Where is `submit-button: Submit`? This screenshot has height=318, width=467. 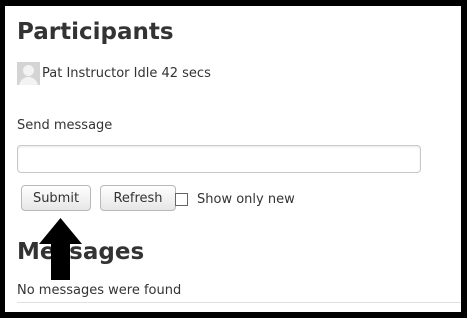
submit-button: Submit is located at coordinates (56, 198).